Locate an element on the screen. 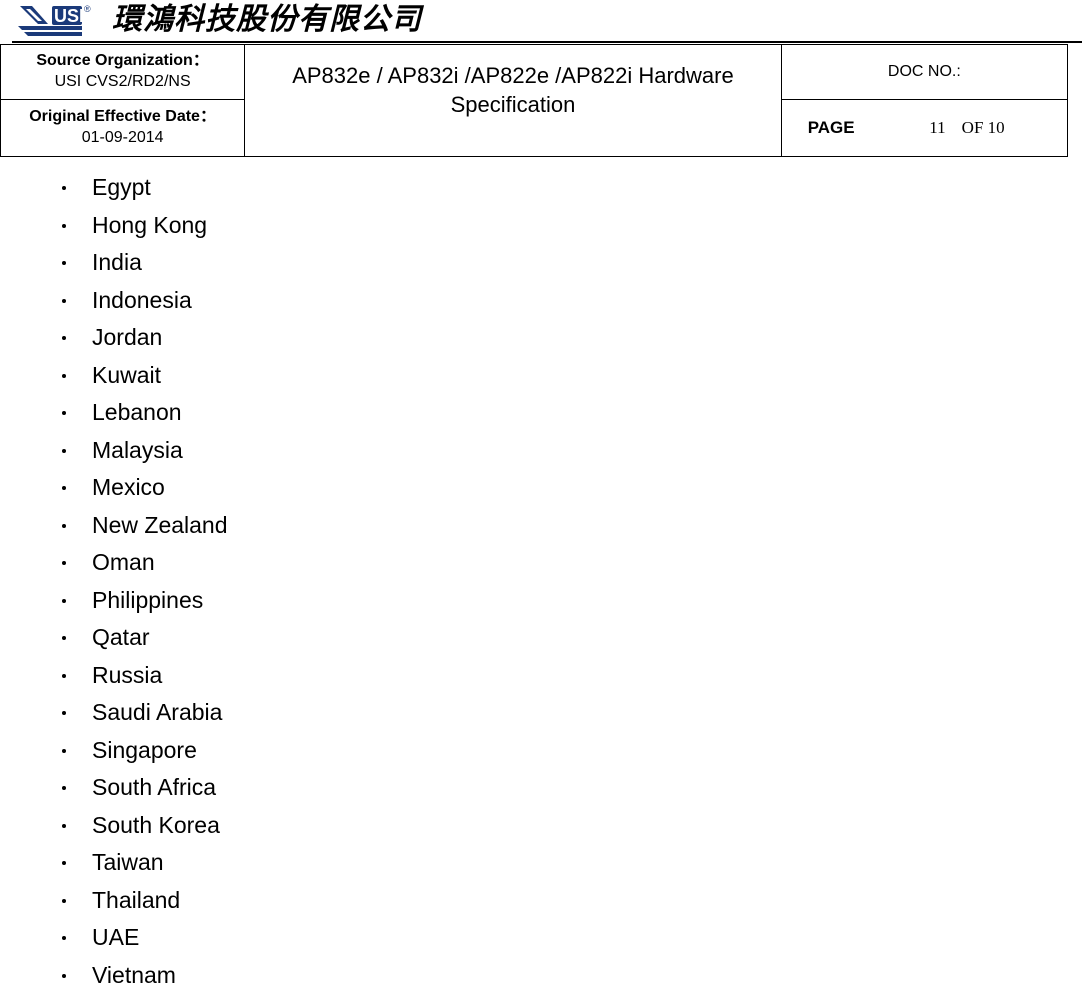 This screenshot has height=994, width=1082. country-list-item: Saudi Arabia is located at coordinates (114, 713).